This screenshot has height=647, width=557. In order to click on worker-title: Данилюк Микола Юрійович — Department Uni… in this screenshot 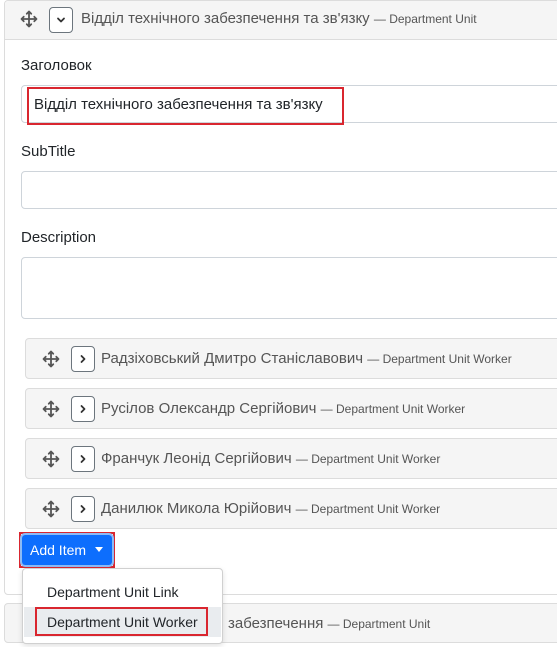, I will do `click(270, 508)`.